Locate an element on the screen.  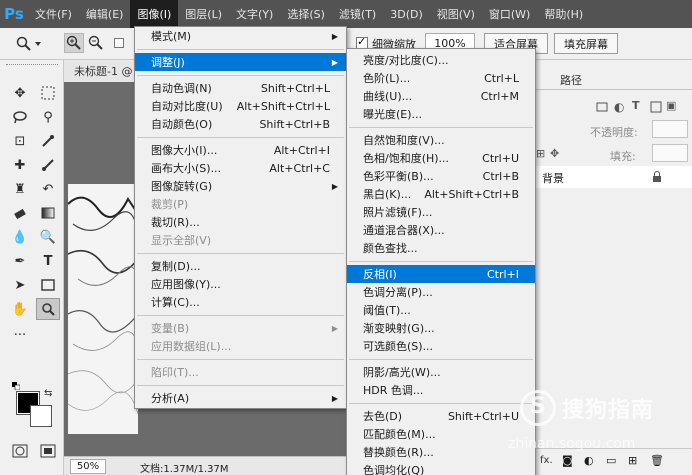
lasso-tool is located at coordinates (20, 117).